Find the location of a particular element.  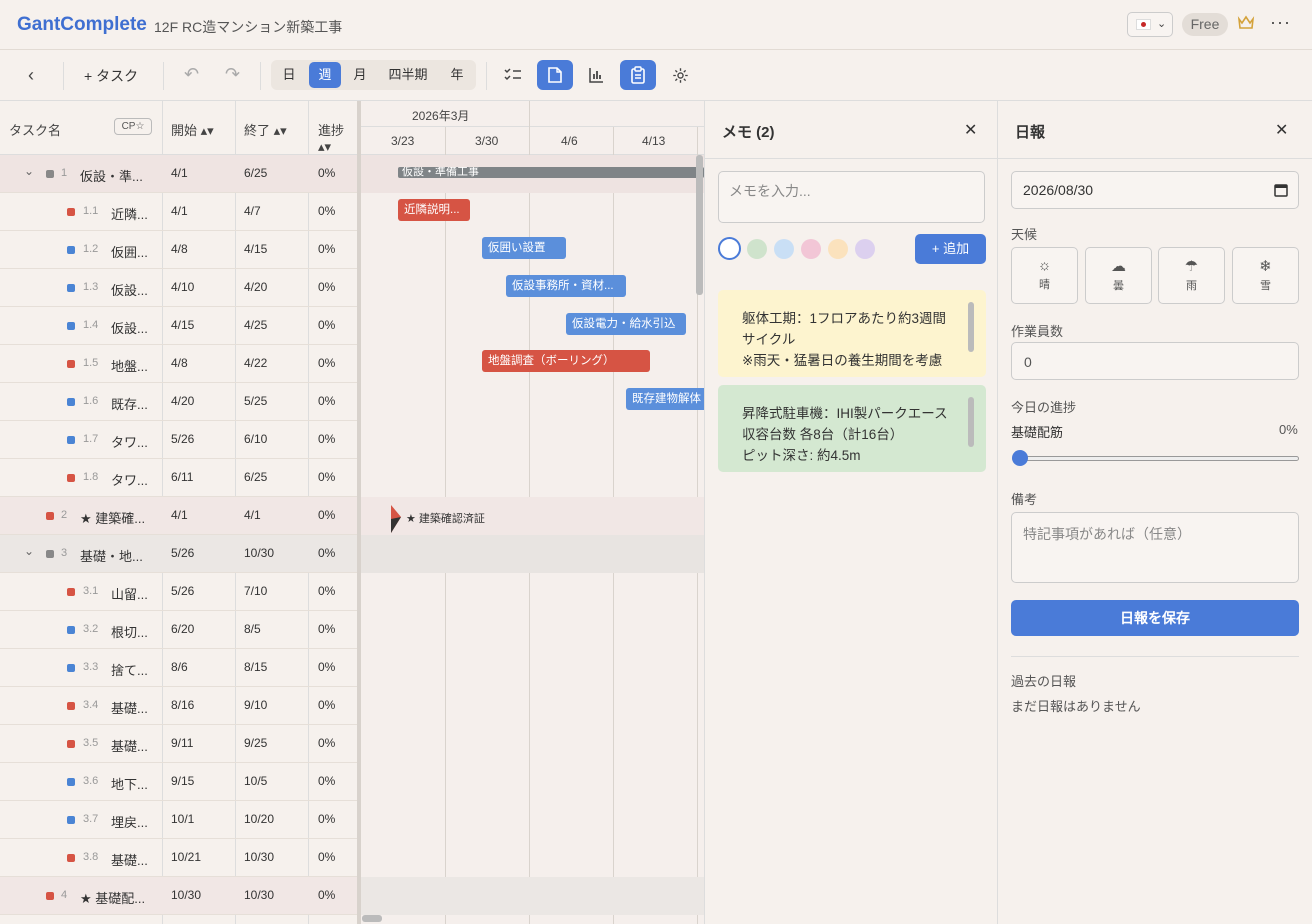

task-row: ⌄ 1 仮設・準... 4/1 6/25 0% is located at coordinates (179, 174).